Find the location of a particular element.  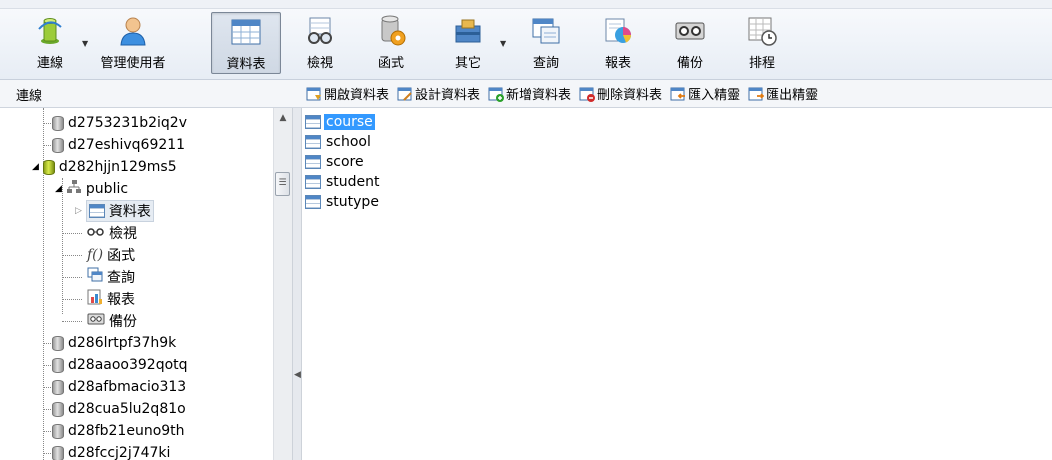

tree-database-node: d286lrtpf37h9k is located at coordinates (114, 343).